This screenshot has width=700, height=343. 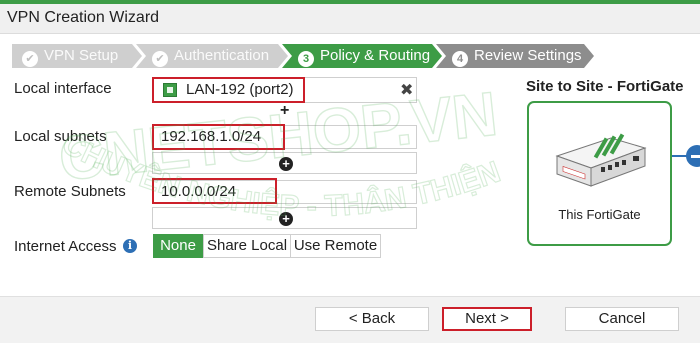 What do you see at coordinates (693, 156) in the screenshot?
I see `remote-node-icon` at bounding box center [693, 156].